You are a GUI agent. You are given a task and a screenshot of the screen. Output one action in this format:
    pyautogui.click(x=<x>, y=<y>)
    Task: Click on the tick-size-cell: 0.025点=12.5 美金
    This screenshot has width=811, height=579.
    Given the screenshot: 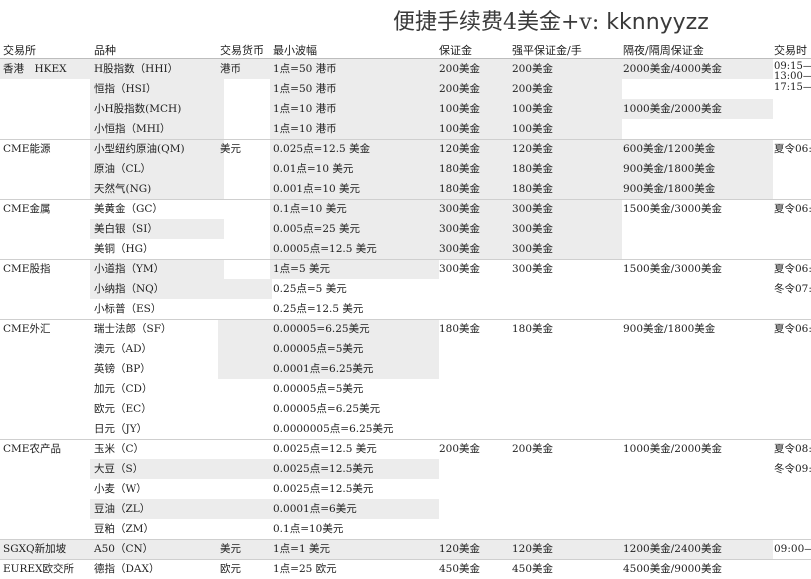 What is the action you would take?
    pyautogui.click(x=354, y=149)
    